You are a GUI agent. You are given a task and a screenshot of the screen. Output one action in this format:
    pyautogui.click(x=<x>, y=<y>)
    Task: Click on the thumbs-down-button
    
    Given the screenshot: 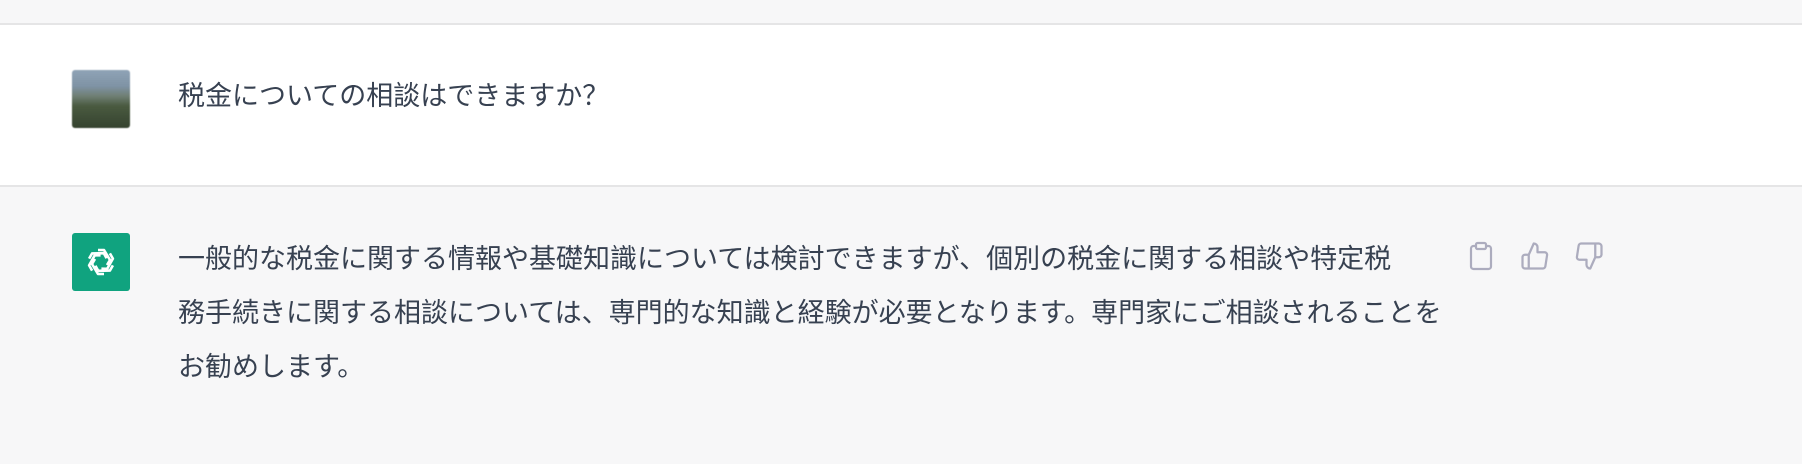 What is the action you would take?
    pyautogui.click(x=1589, y=256)
    